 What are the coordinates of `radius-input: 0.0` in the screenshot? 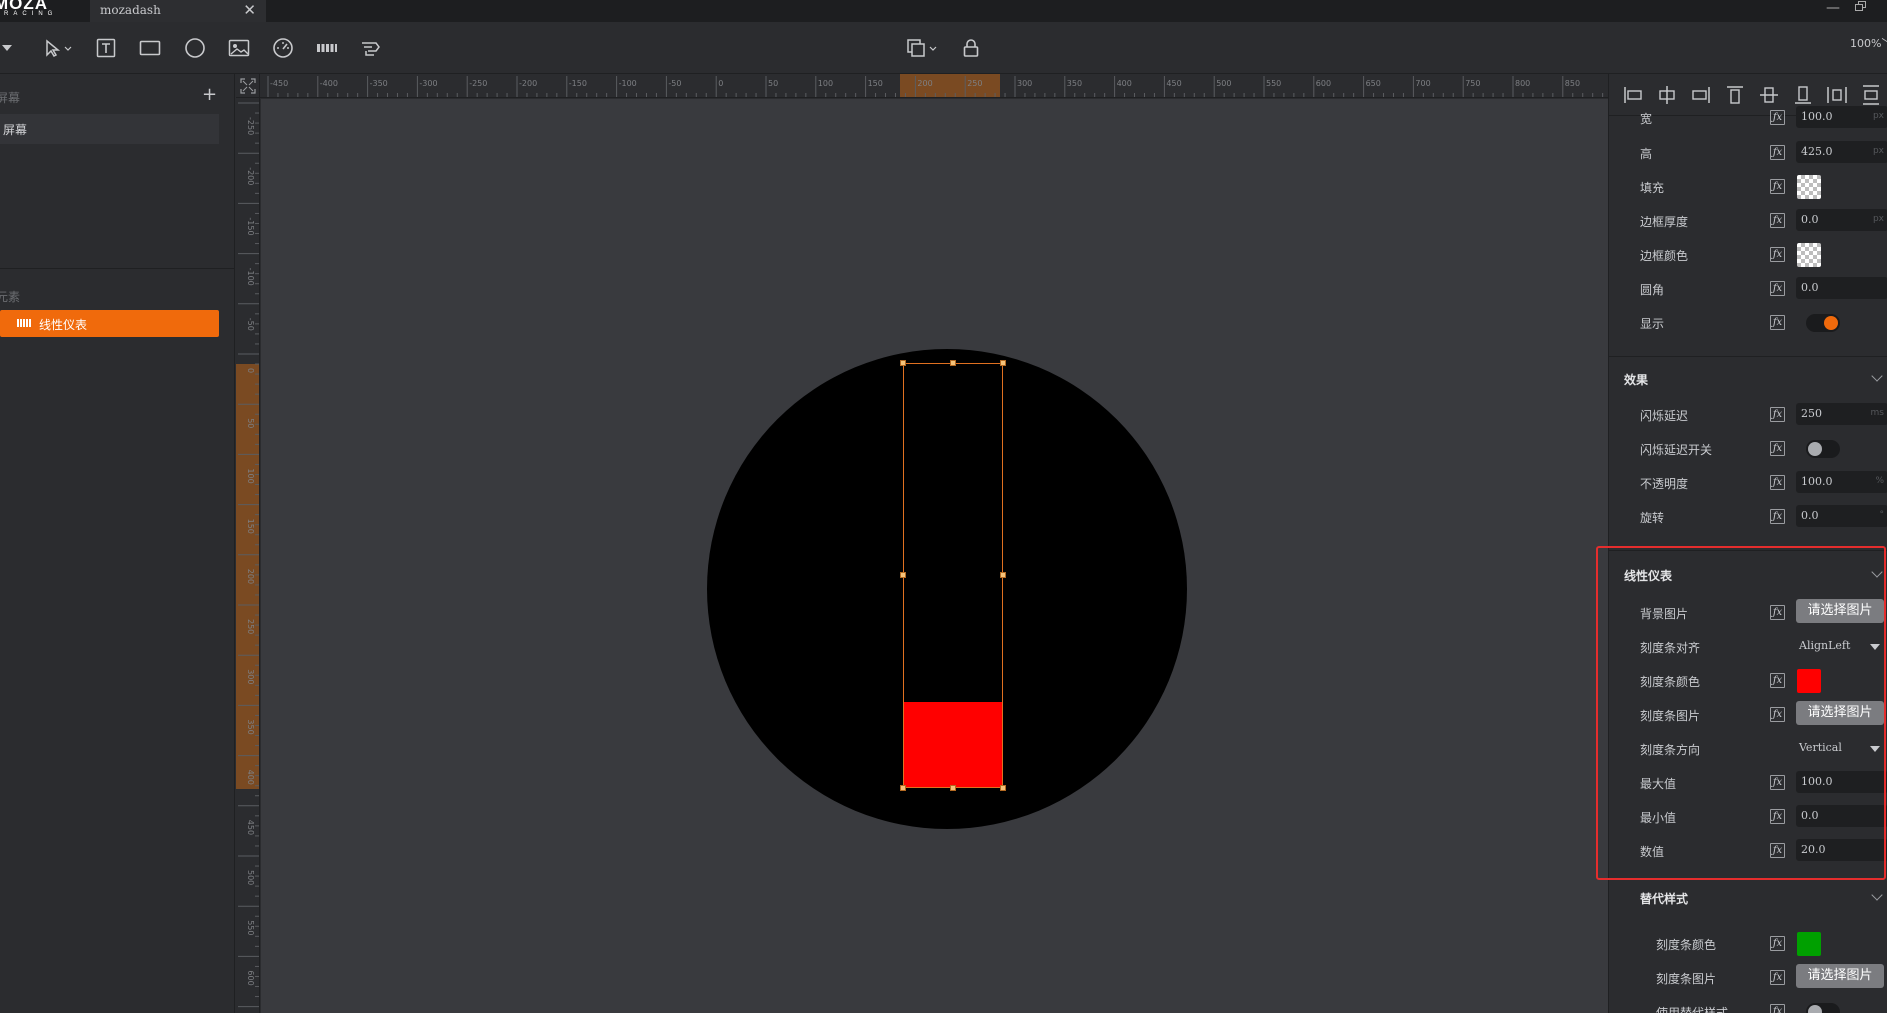 It's located at (1841, 288).